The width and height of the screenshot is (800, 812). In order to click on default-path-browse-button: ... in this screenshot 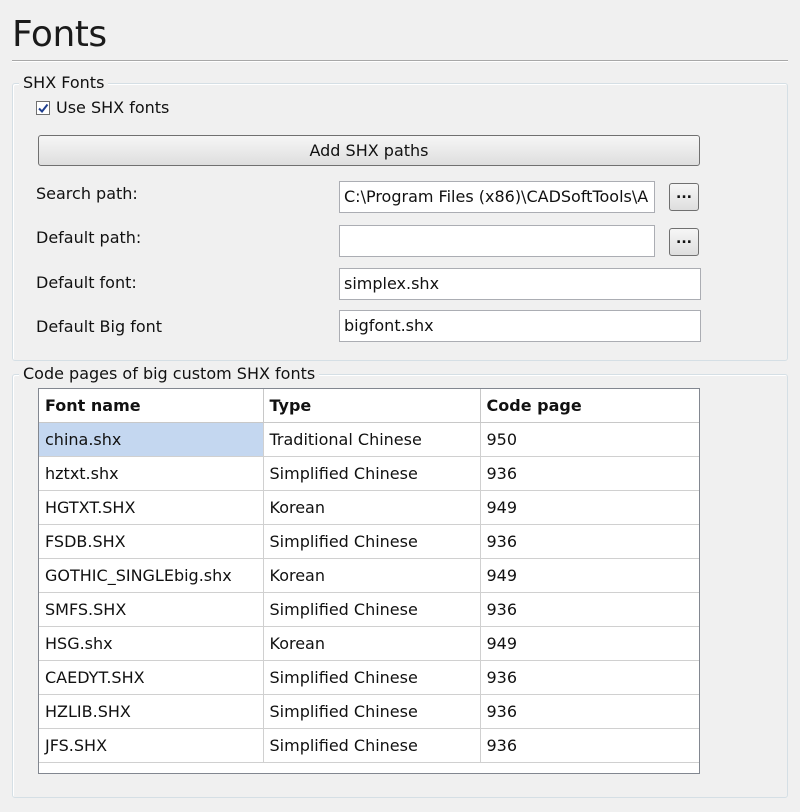, I will do `click(684, 242)`.